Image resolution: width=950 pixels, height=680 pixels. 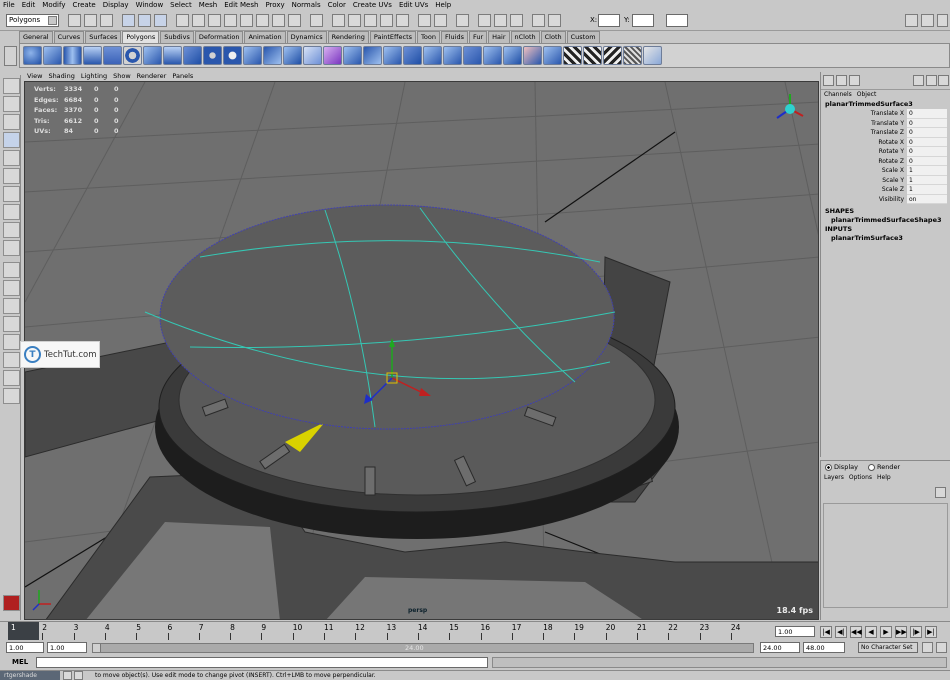 What do you see at coordinates (883, 467) in the screenshot?
I see `render-radio: Render` at bounding box center [883, 467].